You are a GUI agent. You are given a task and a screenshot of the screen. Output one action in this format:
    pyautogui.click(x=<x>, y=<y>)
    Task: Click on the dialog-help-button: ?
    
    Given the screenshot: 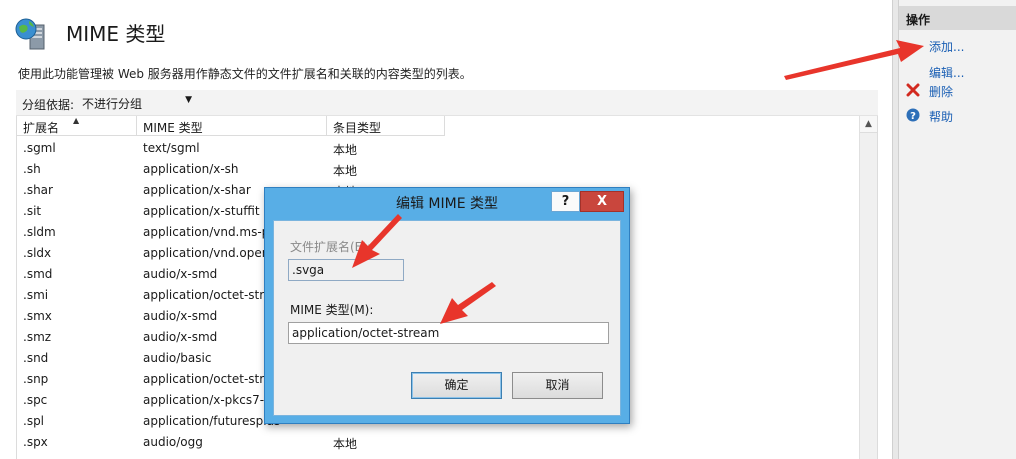 What is the action you would take?
    pyautogui.click(x=565, y=201)
    